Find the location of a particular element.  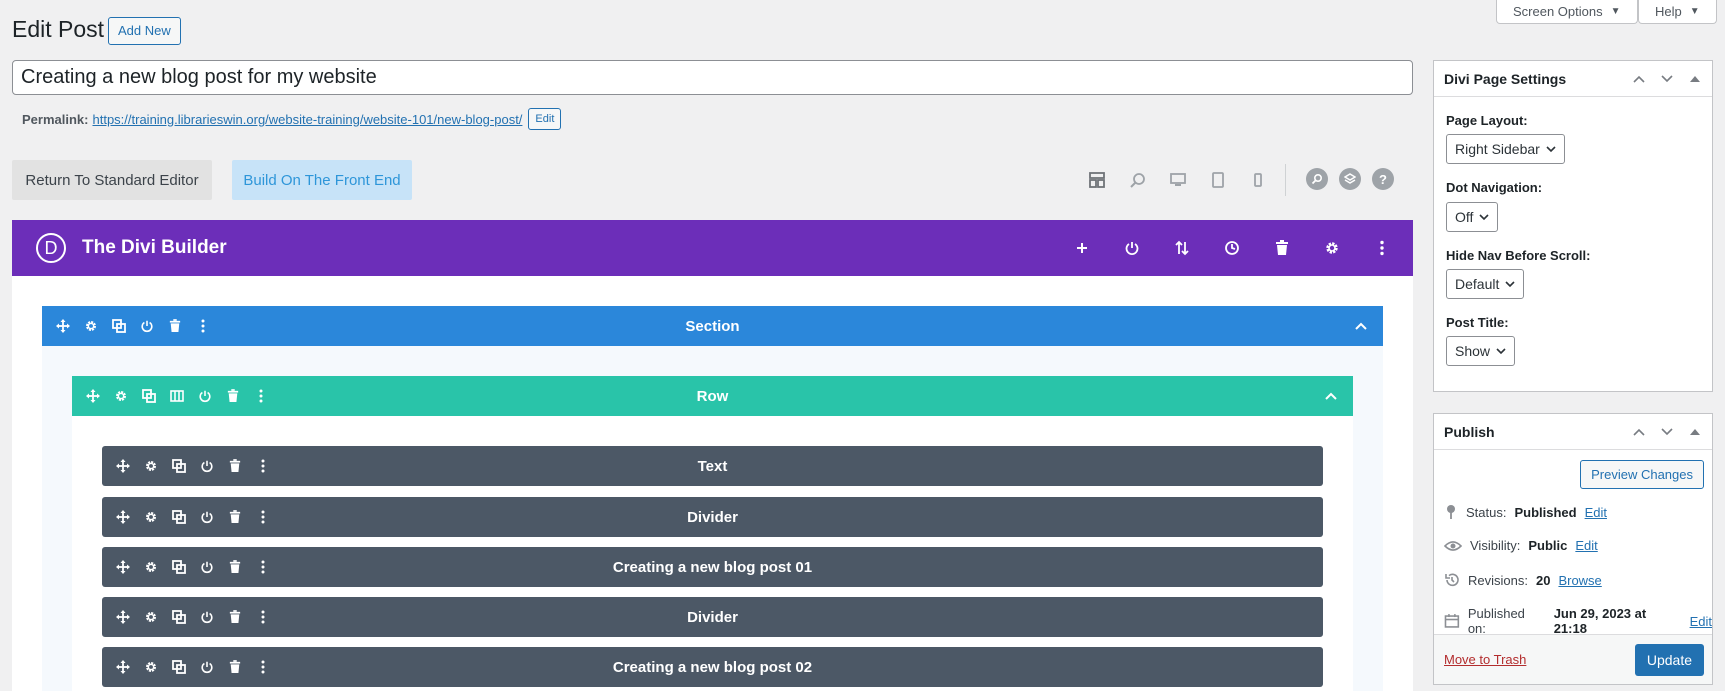

layers-icon is located at coordinates (1350, 179).